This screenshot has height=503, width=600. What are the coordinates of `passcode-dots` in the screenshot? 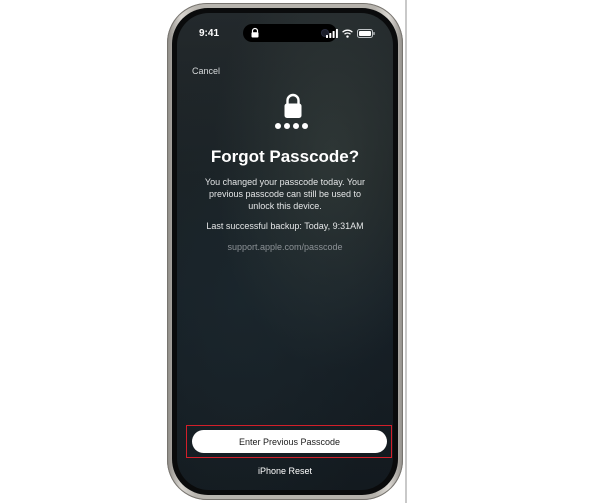 It's located at (291, 126).